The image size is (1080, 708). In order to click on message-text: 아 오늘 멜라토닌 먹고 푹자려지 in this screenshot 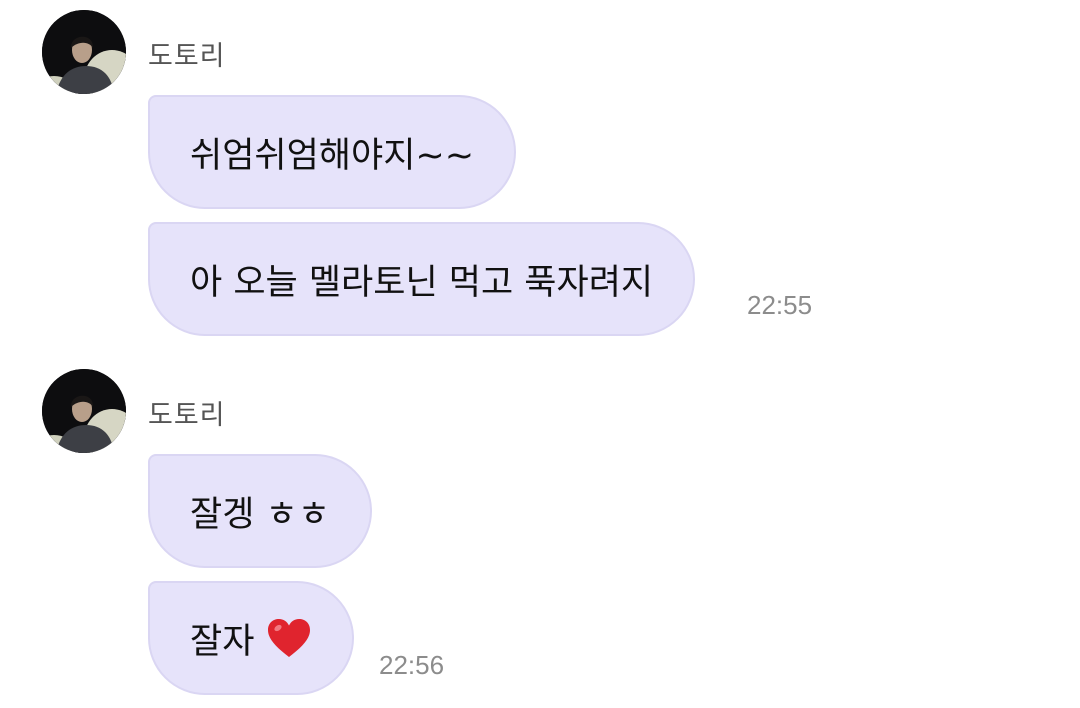, I will do `click(422, 282)`.